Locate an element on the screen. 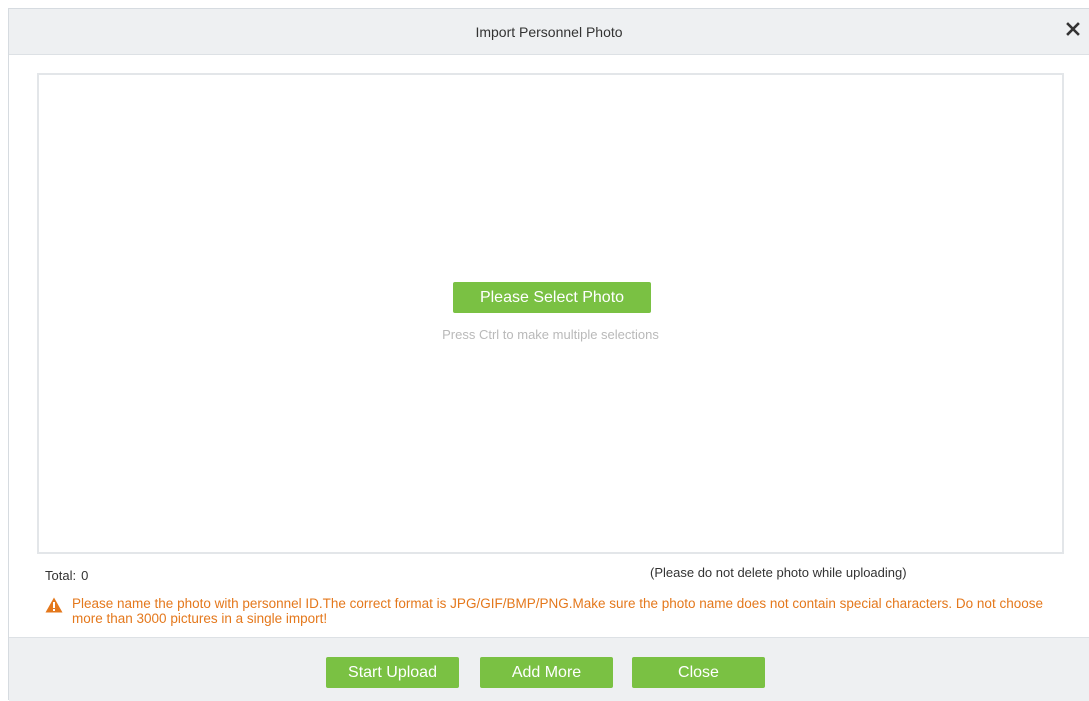 The image size is (1089, 701). close-button: Close is located at coordinates (698, 672).